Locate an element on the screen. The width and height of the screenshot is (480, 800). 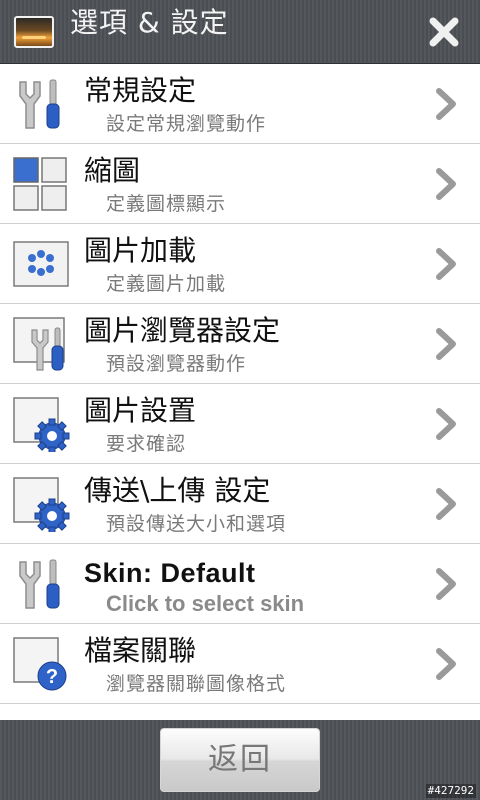
item-title: 縮圖 is located at coordinates (112, 170).